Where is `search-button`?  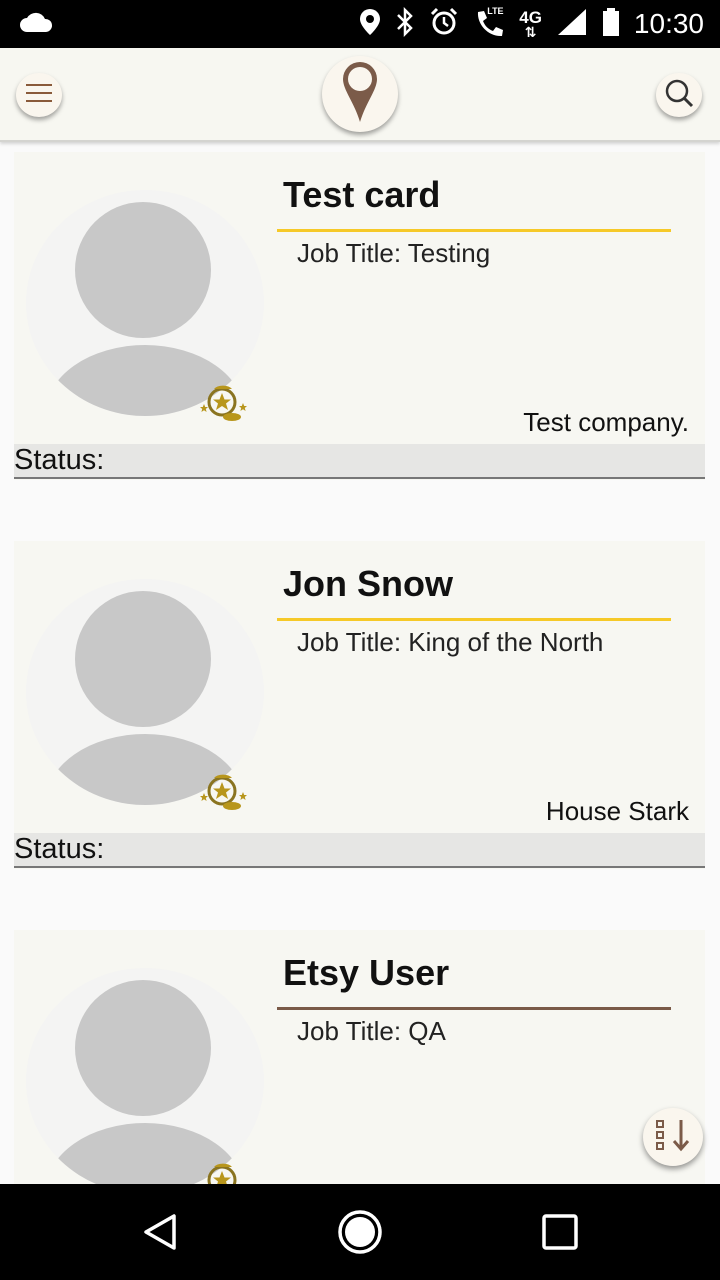
search-button is located at coordinates (679, 95).